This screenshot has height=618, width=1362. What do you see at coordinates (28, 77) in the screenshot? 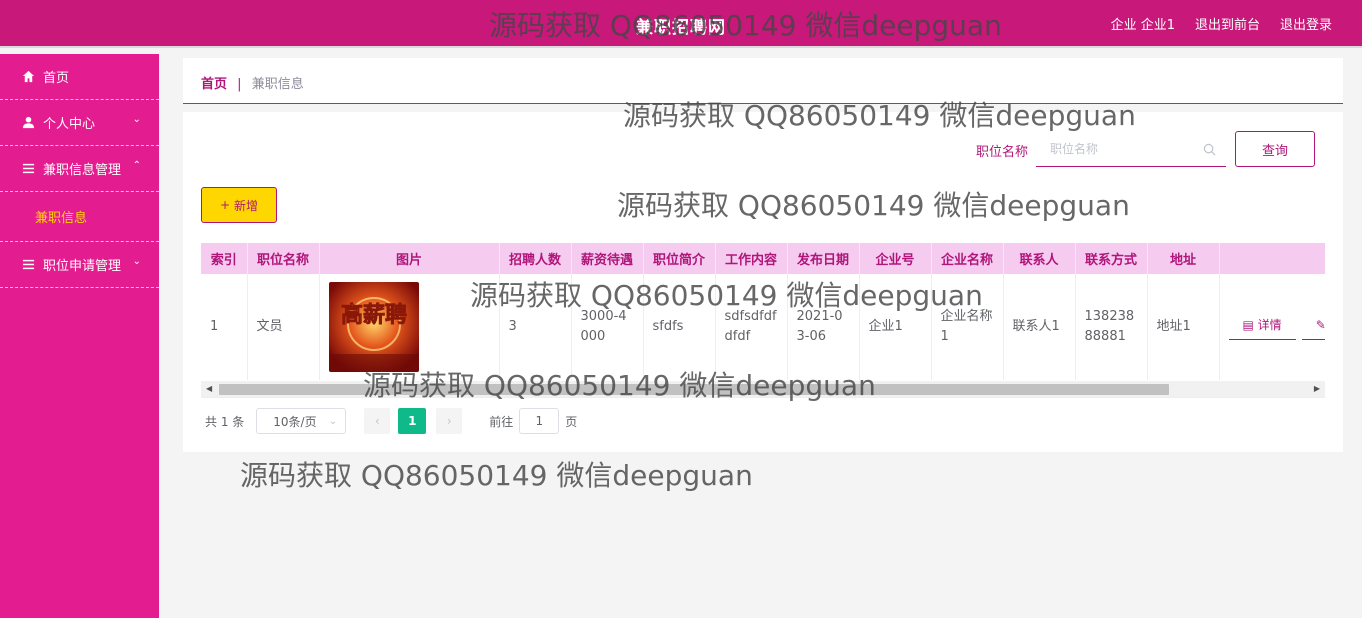
I see `home-icon` at bounding box center [28, 77].